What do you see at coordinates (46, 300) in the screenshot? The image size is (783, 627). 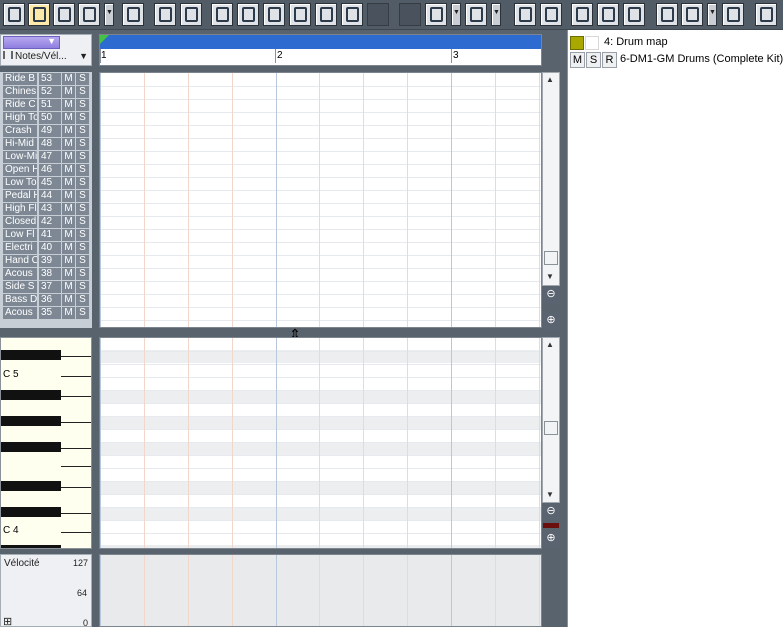 I see `drum-row: Bass D 36 M S` at bounding box center [46, 300].